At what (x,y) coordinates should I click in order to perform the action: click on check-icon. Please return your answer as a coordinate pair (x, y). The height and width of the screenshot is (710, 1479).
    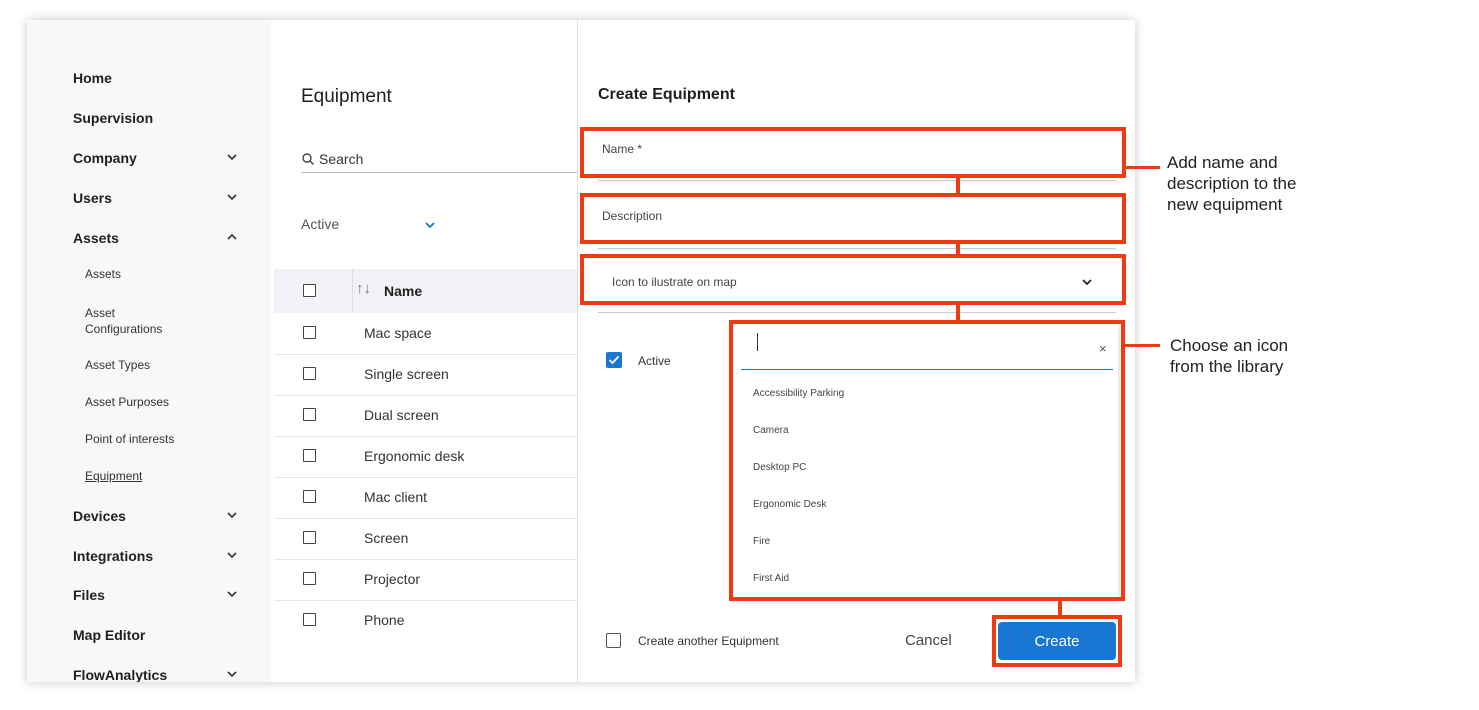
    Looking at the image, I should click on (614, 360).